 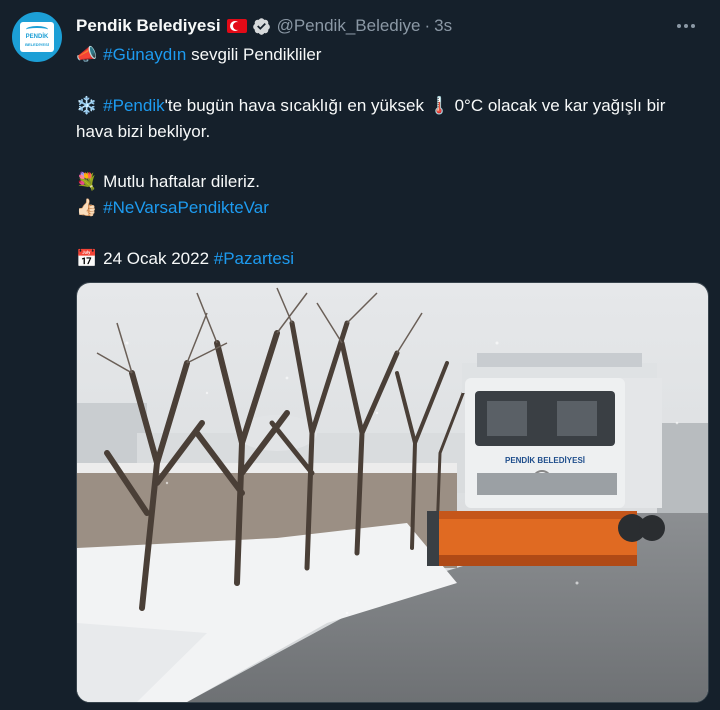 I want to click on tweet-header: Pendik Belediyesi @Pendik_Belediye · 3s, so click(x=391, y=26).